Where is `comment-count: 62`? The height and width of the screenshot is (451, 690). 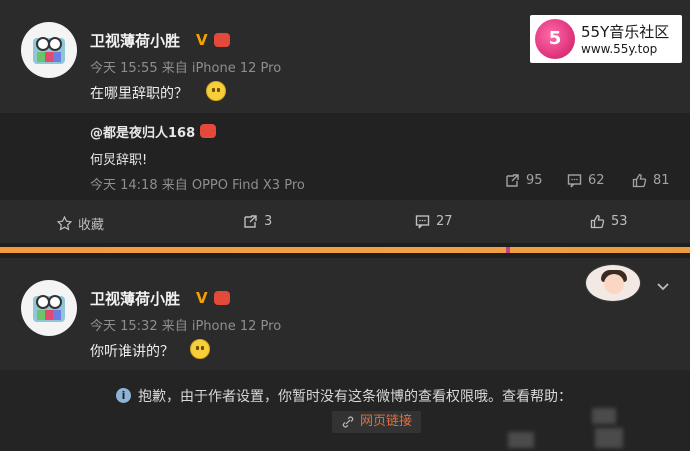 comment-count: 62 is located at coordinates (596, 180).